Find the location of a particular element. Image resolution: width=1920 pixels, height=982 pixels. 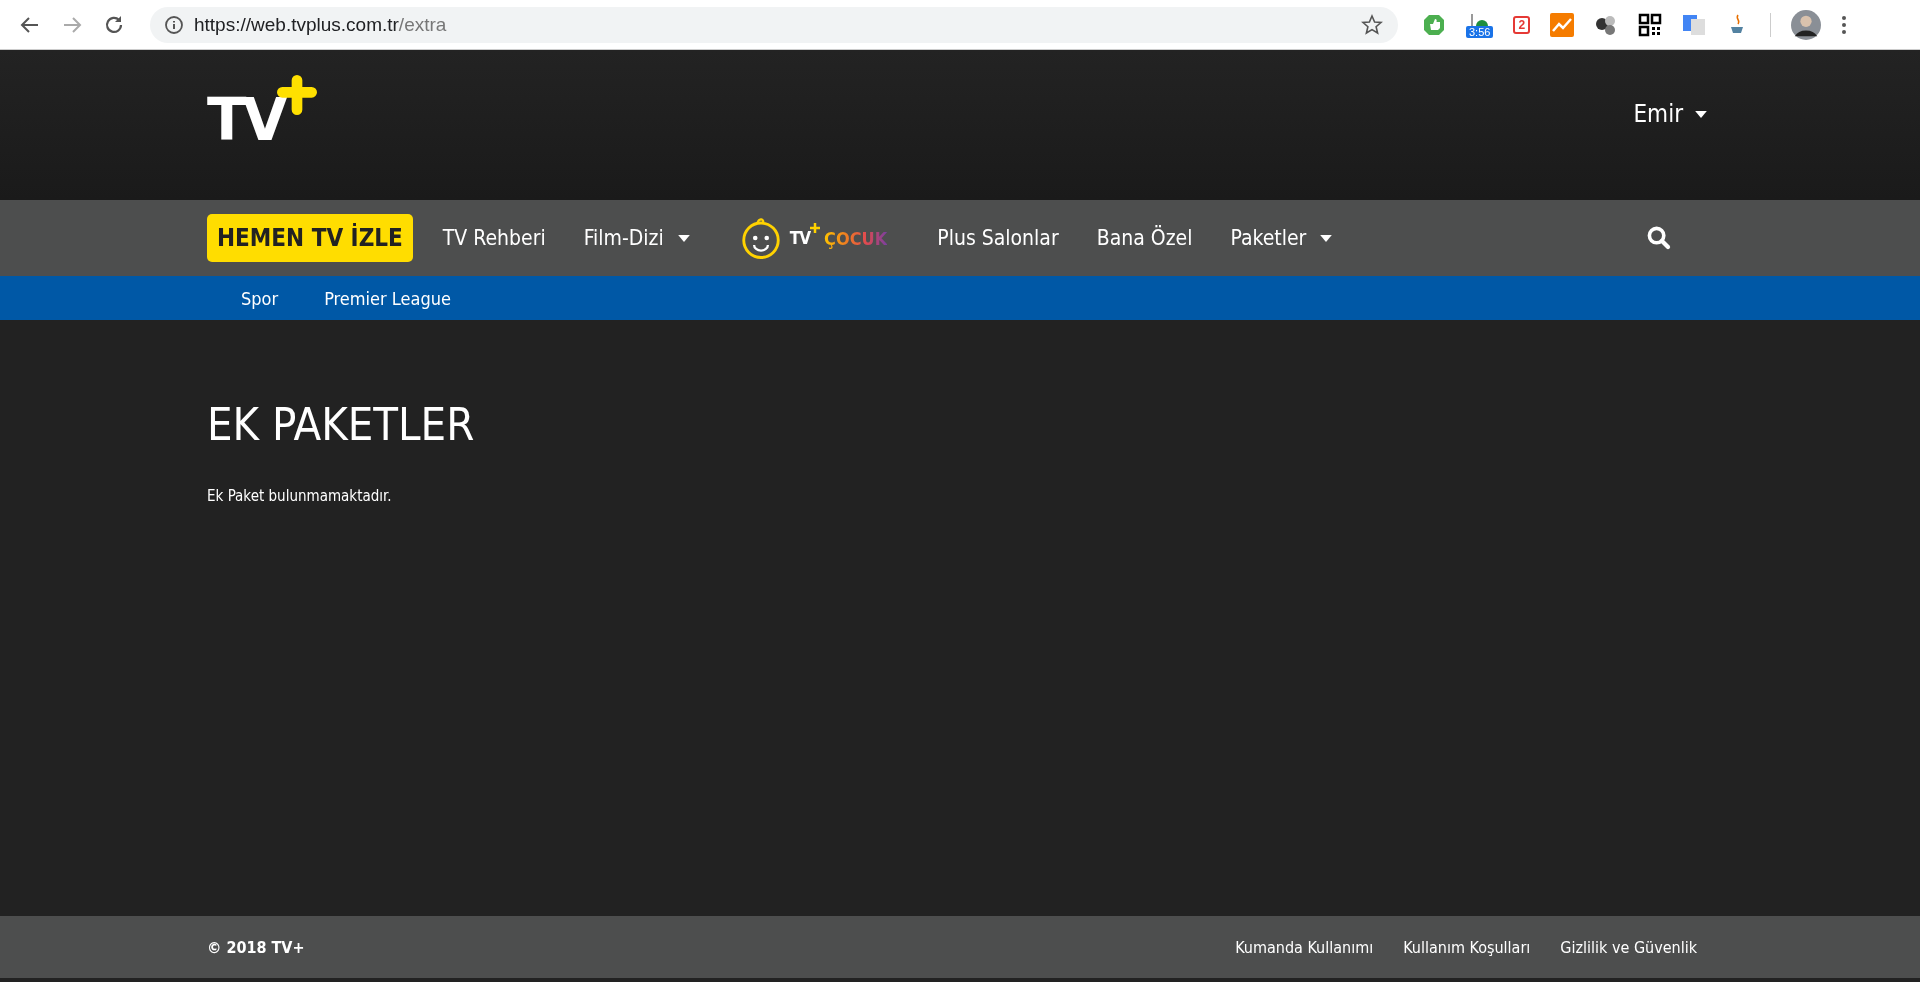

nav-link: TV Rehberi is located at coordinates (494, 238).